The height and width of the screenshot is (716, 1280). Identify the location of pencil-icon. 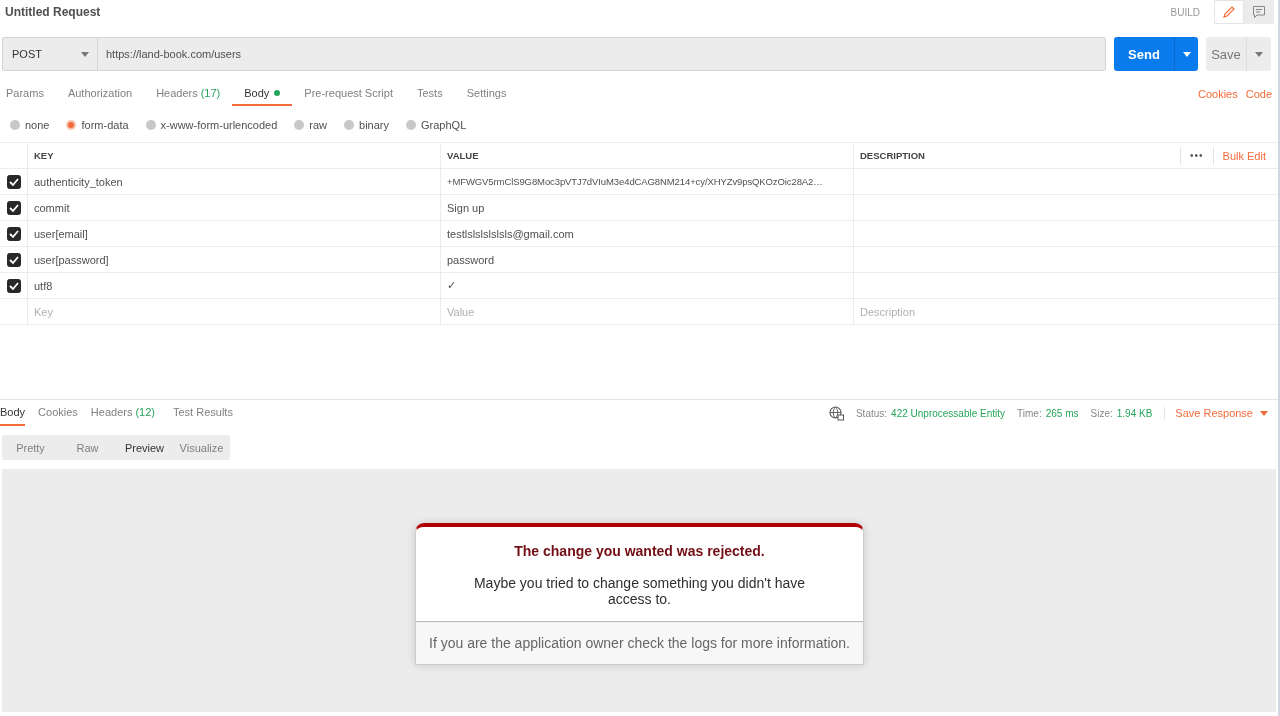
(1229, 12).